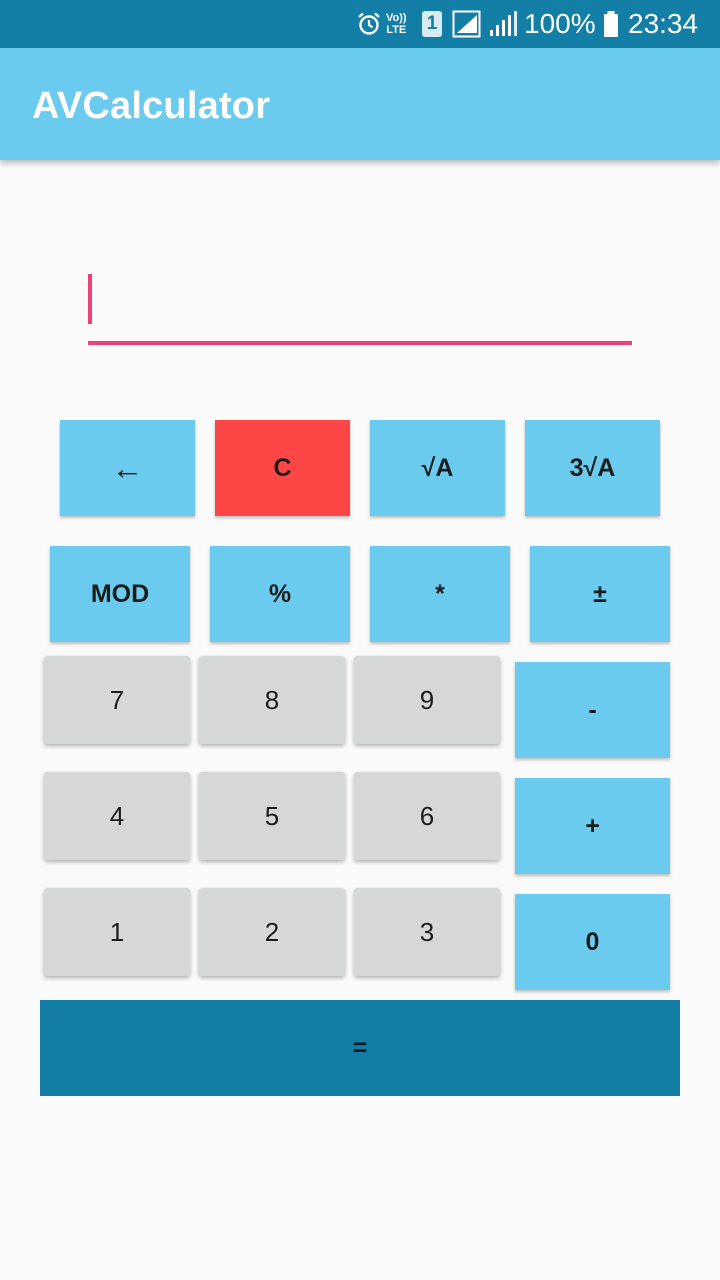  I want to click on digit-4-button: 4, so click(117, 816).